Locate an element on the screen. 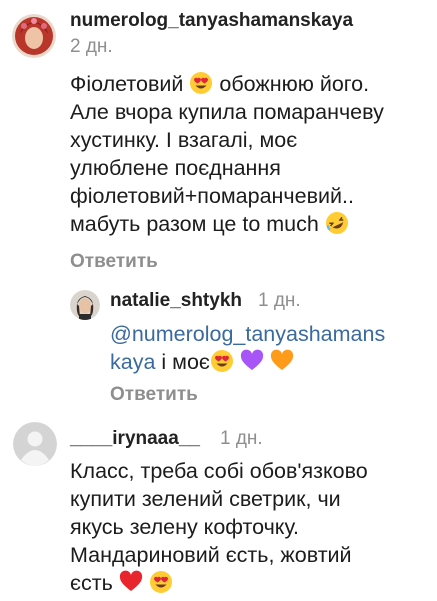  comment-text-line: Класс, треба собі обов'язково is located at coordinates (219, 471).